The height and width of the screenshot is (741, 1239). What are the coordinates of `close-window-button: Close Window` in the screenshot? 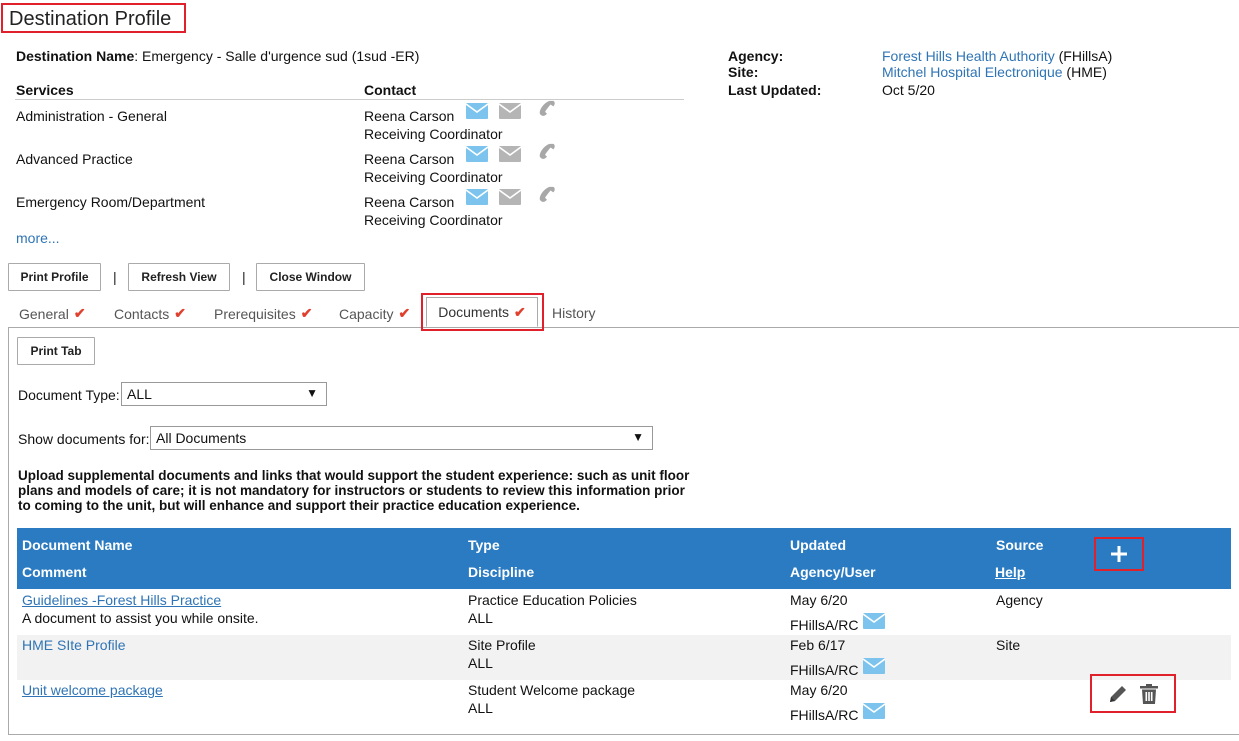 It's located at (310, 277).